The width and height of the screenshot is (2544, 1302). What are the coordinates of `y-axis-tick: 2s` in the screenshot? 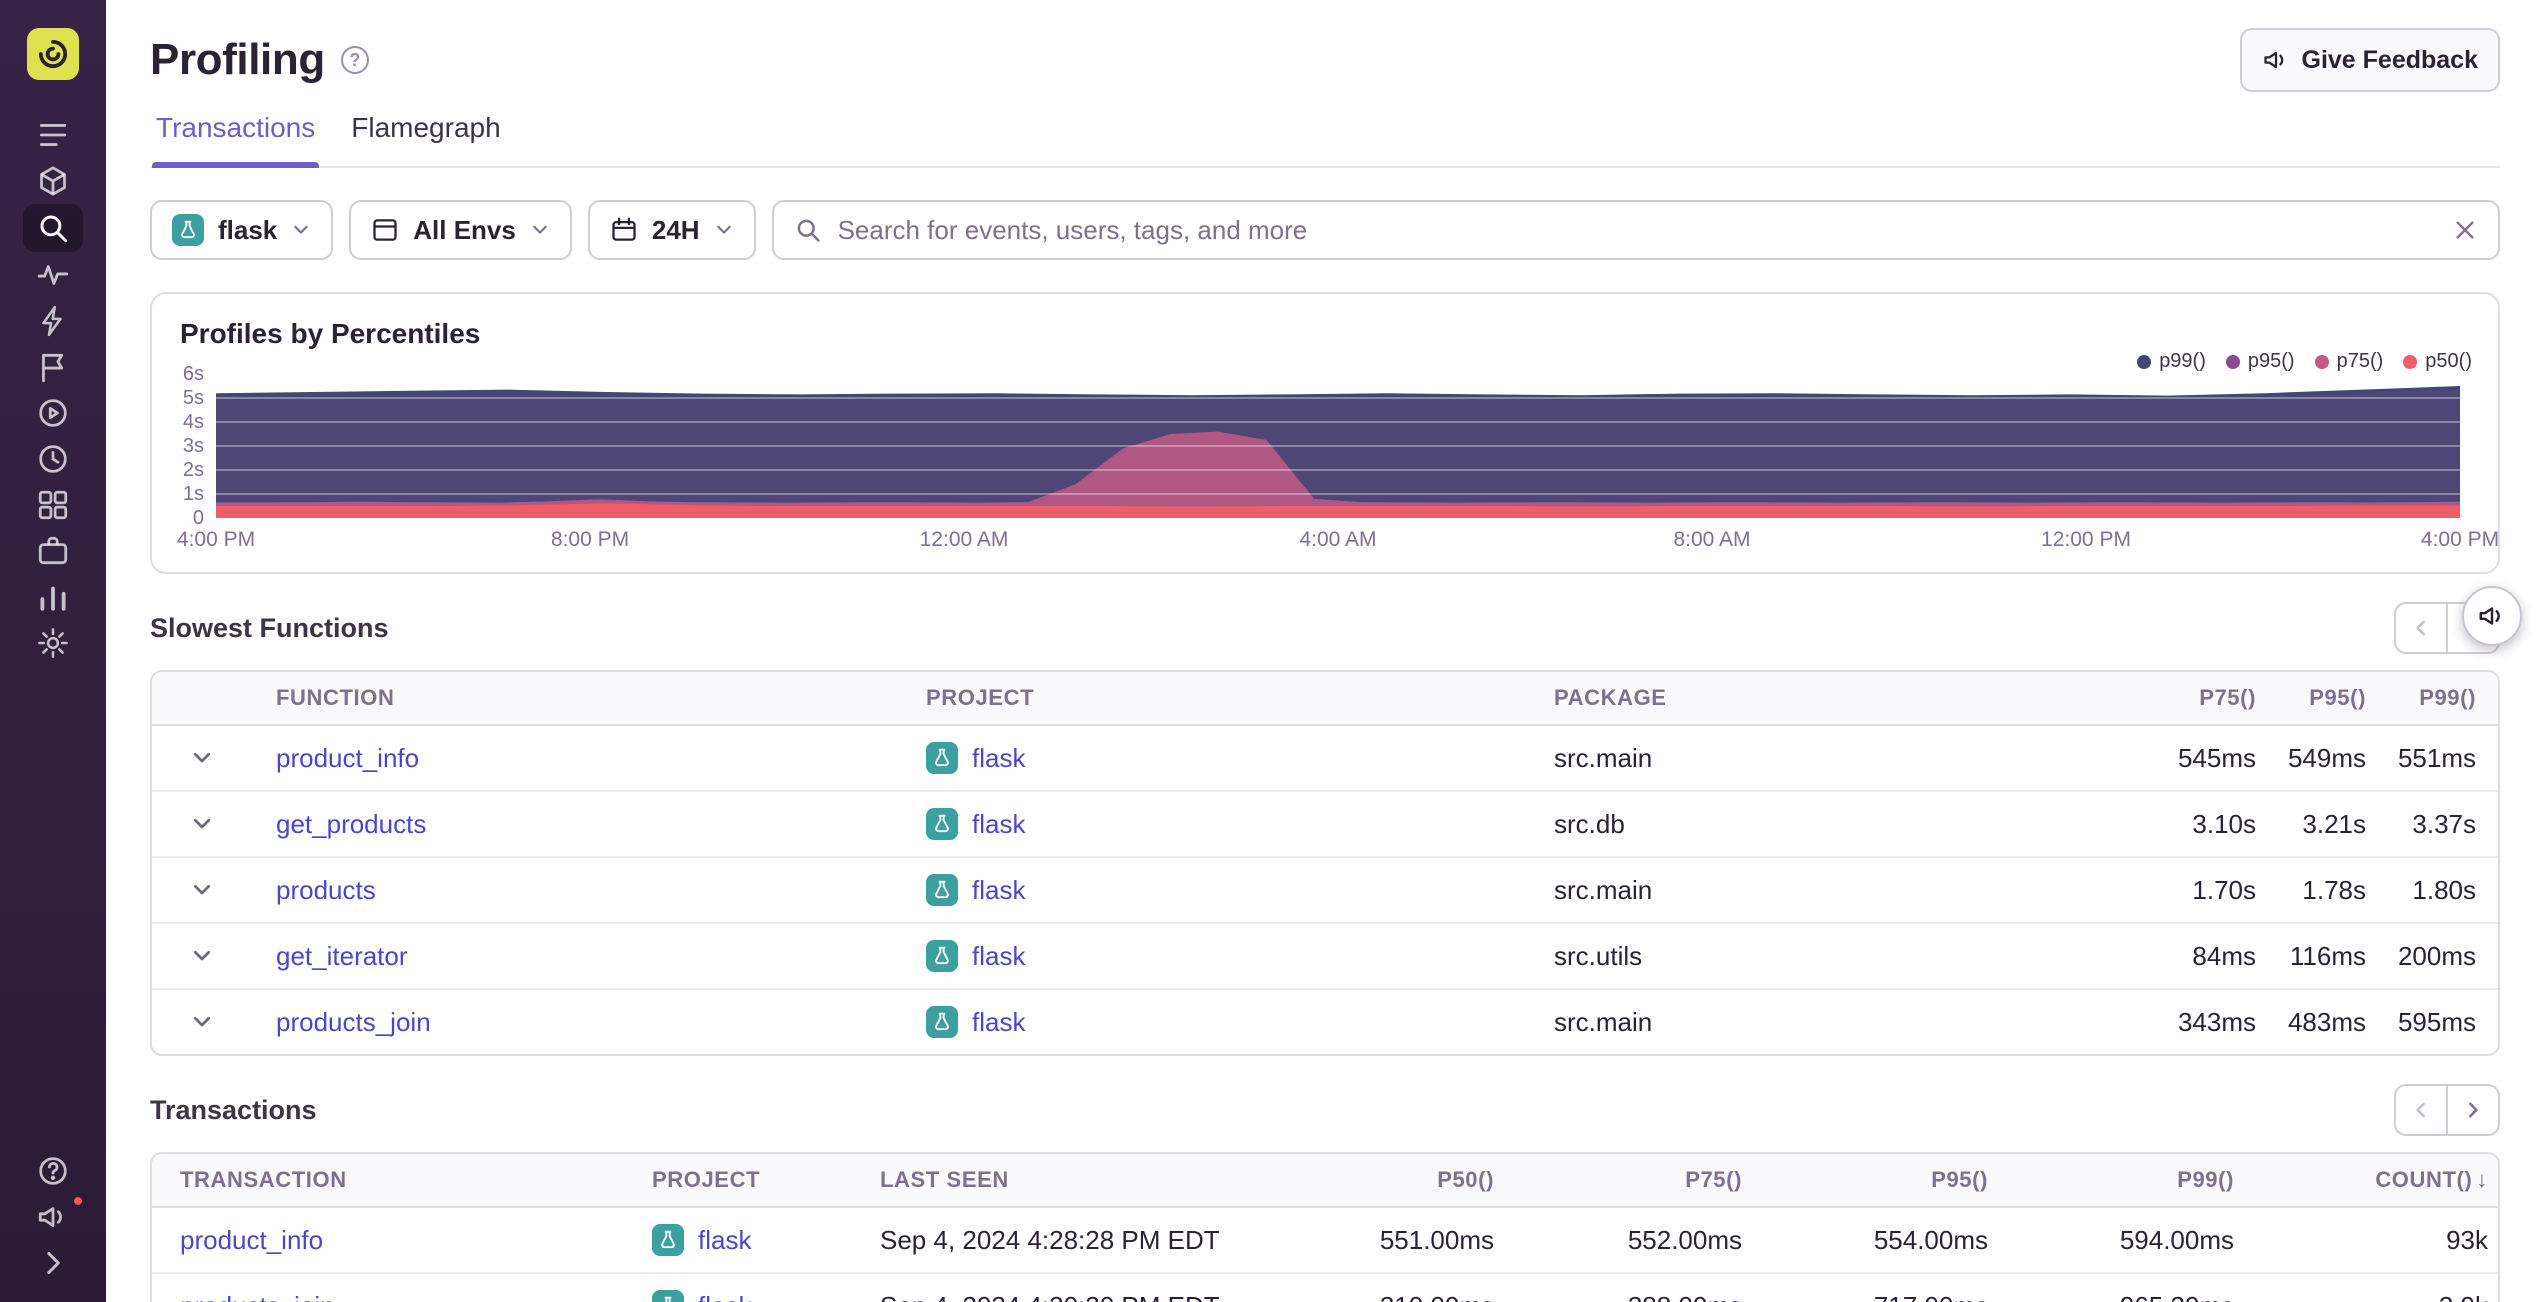 It's located at (193, 470).